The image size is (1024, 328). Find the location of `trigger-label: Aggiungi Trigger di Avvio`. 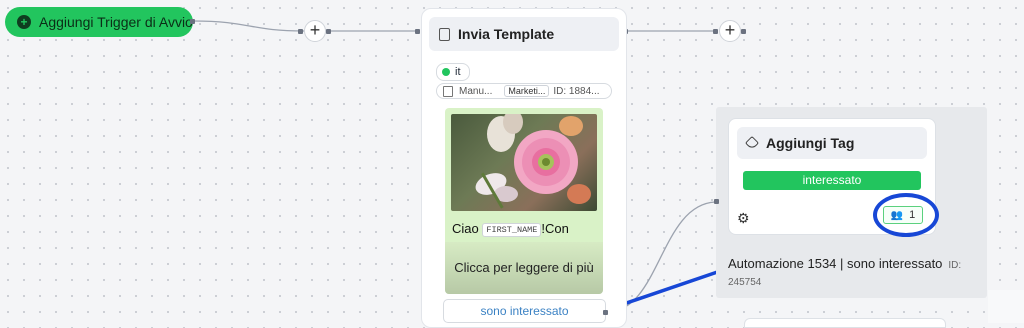

trigger-label: Aggiungi Trigger di Avvio is located at coordinates (116, 22).